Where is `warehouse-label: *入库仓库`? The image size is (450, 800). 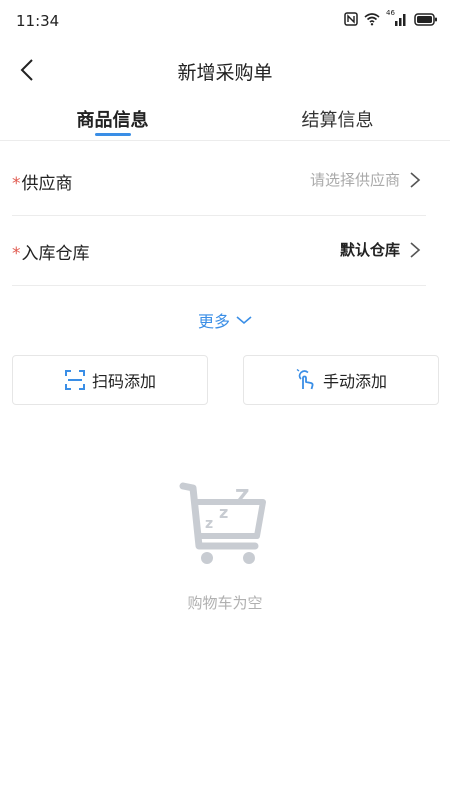 warehouse-label: *入库仓库 is located at coordinates (51, 251).